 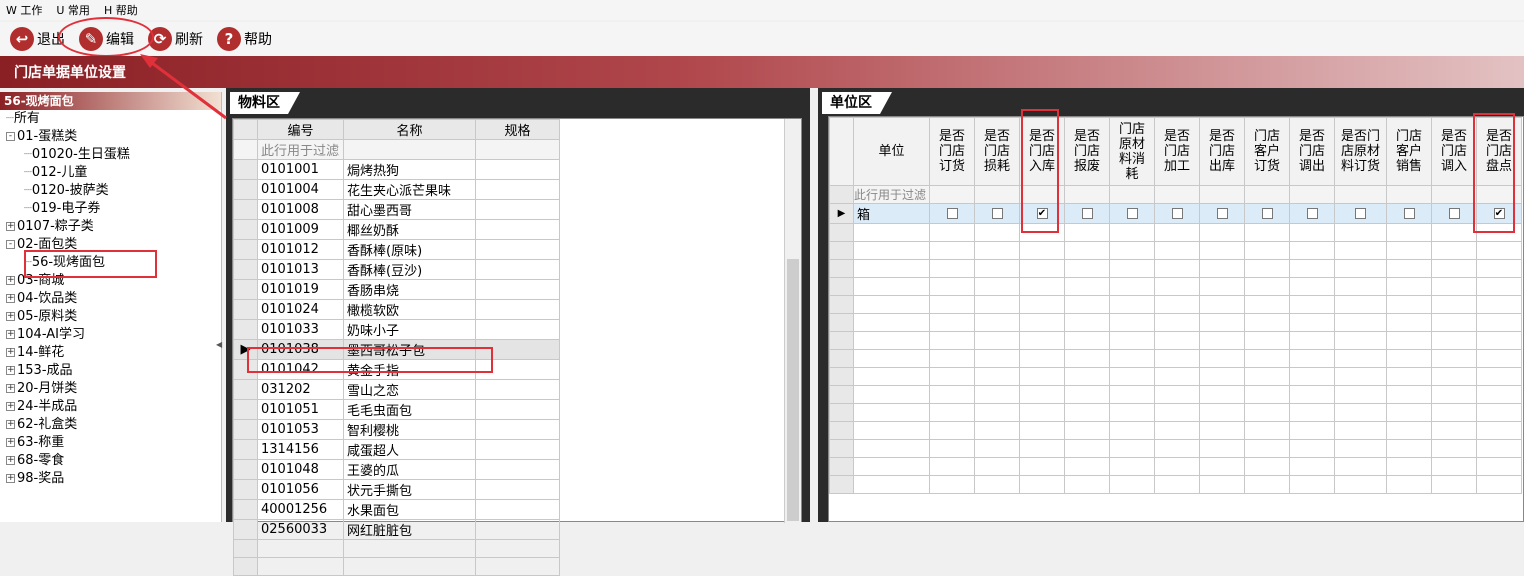 What do you see at coordinates (300, 529) in the screenshot?
I see `cell-code: 02560033` at bounding box center [300, 529].